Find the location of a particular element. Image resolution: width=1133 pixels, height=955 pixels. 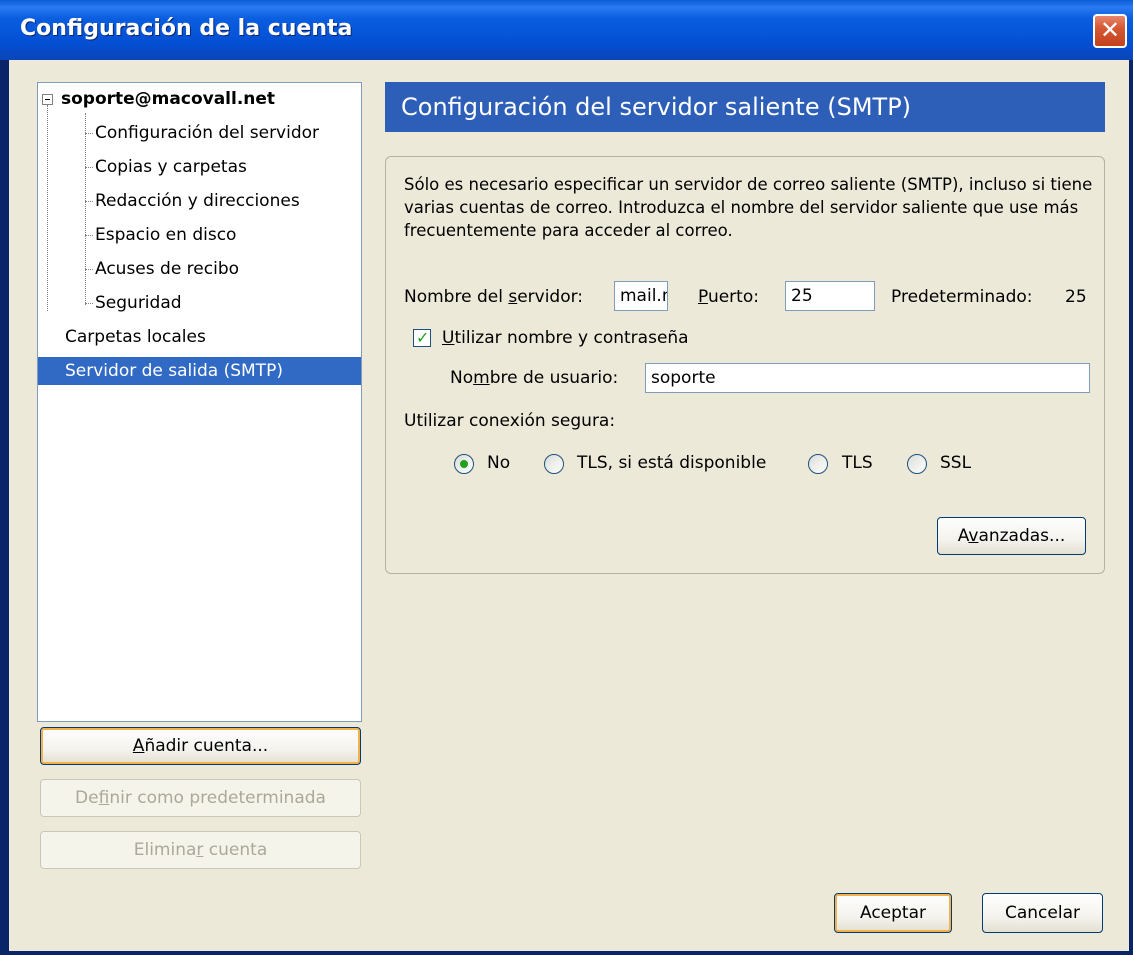

close-icon: ✕ is located at coordinates (1110, 30).